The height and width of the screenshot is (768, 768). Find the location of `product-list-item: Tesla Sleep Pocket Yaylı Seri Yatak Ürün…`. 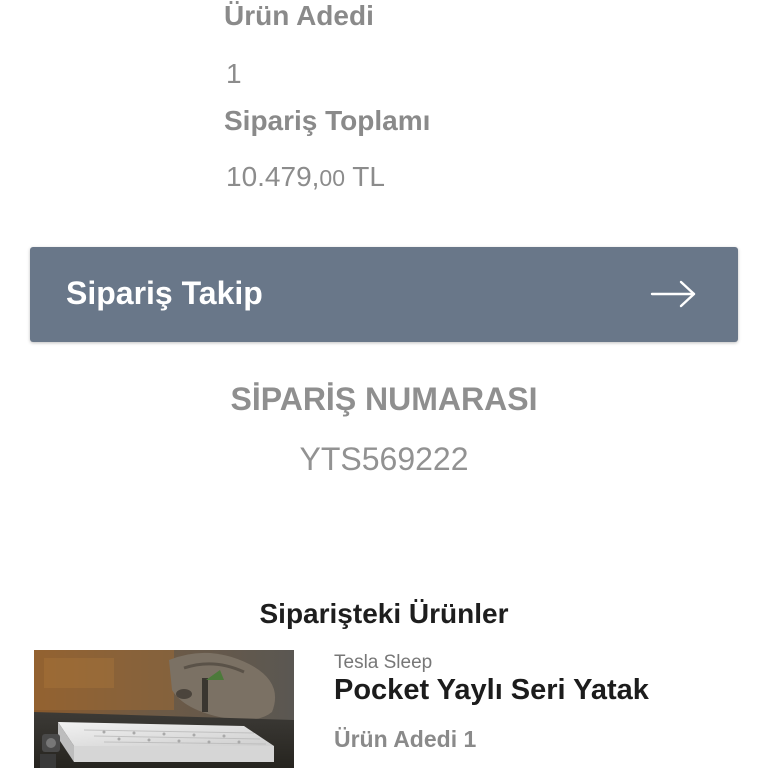

product-list-item: Tesla Sleep Pocket Yaylı Seri Yatak Ürün… is located at coordinates (384, 709).